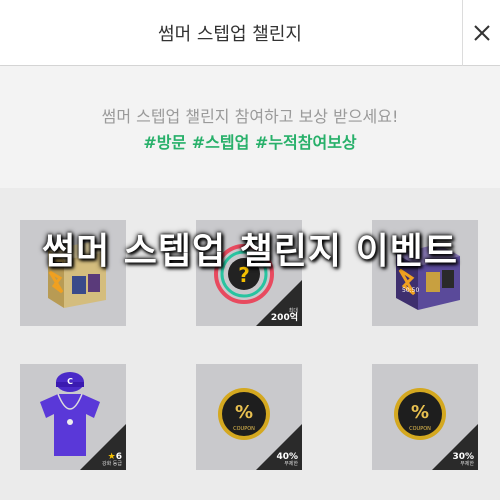 The image size is (500, 500). Describe the element at coordinates (73, 417) in the screenshot. I see `reward-team-kit: C ★6 강화 등급` at that location.